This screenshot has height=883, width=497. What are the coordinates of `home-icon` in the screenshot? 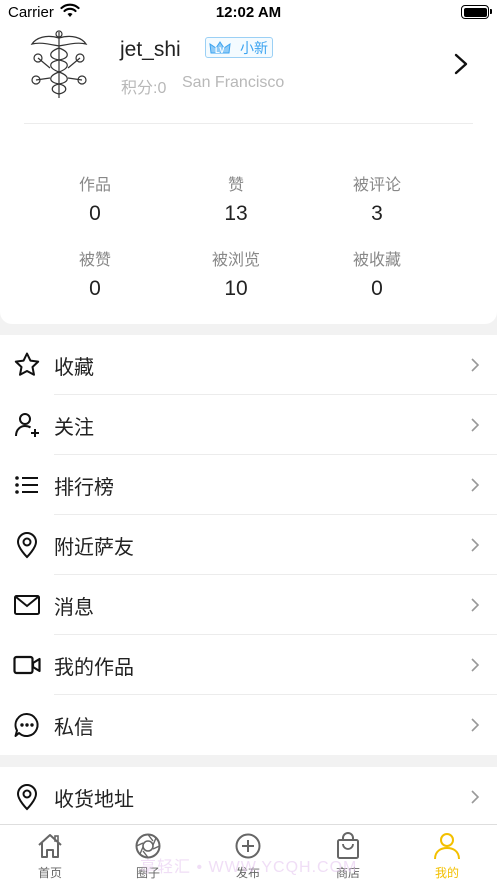 It's located at (50, 846).